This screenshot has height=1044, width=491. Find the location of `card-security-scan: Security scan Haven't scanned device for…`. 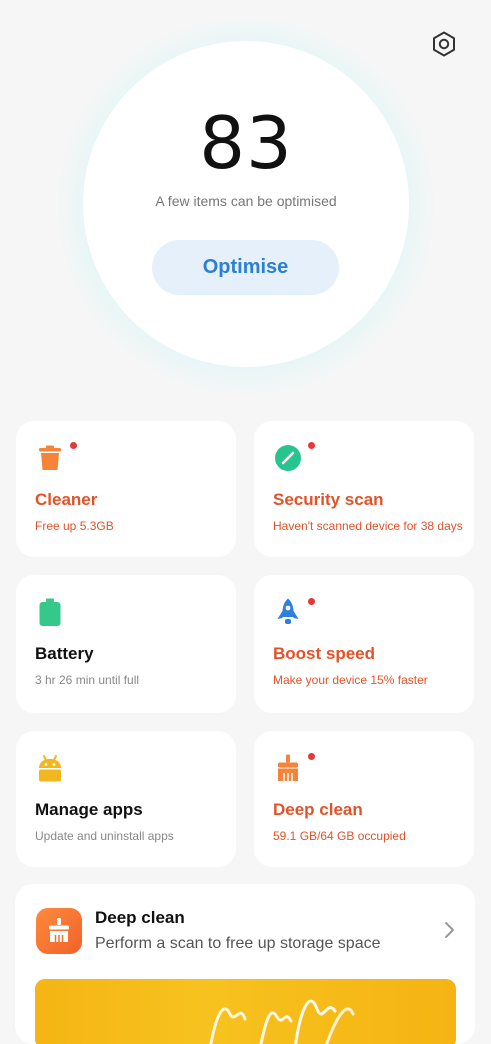

card-security-scan: Security scan Haven't scanned device for… is located at coordinates (364, 489).